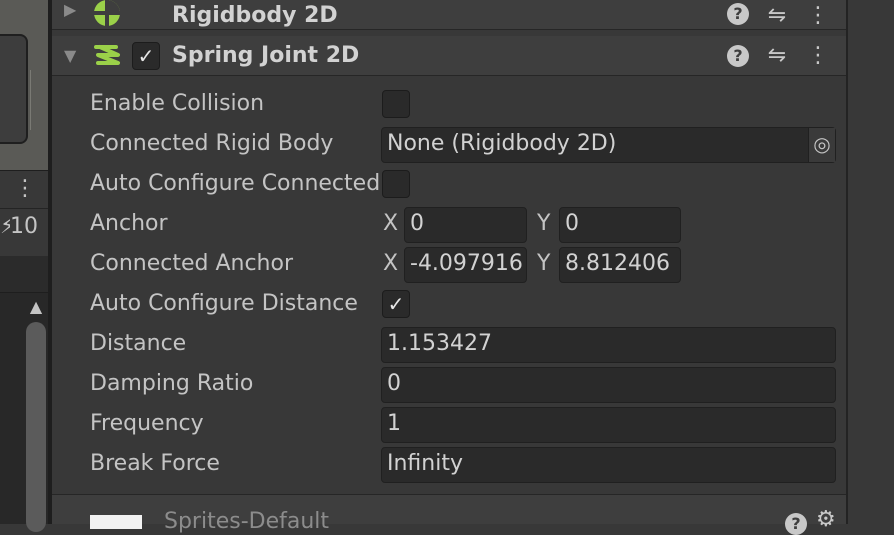  I want to click on component-enabled-checkbox: ✓, so click(146, 56).